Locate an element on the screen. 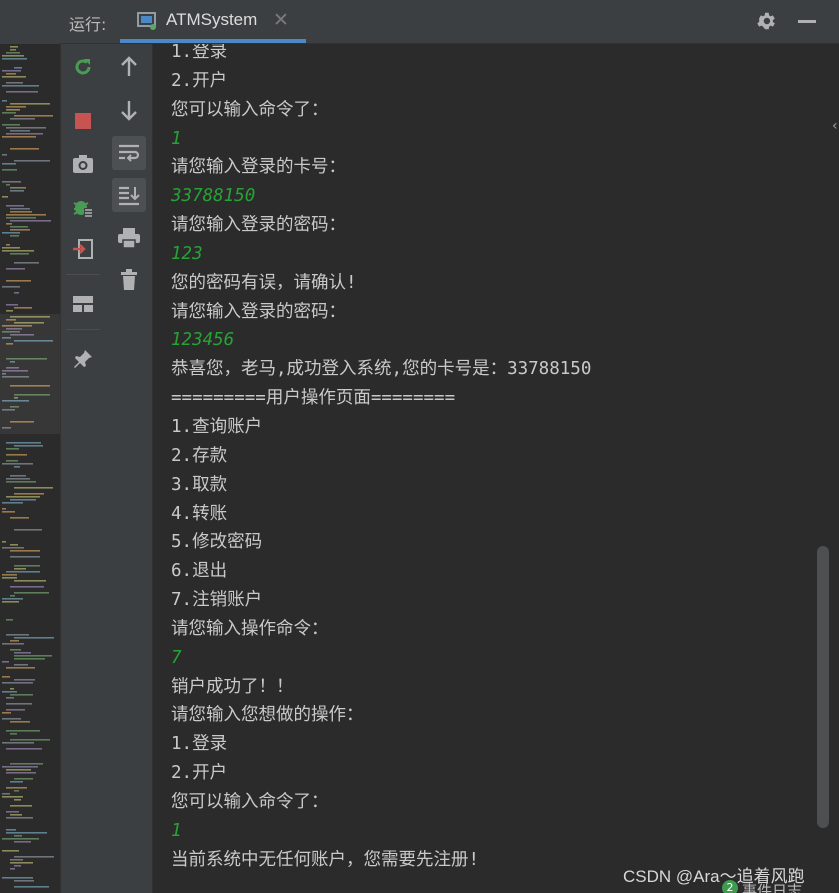 The width and height of the screenshot is (839, 893). console-output-line: 当前系统中无任何账户，您需要先注册! is located at coordinates (325, 859).